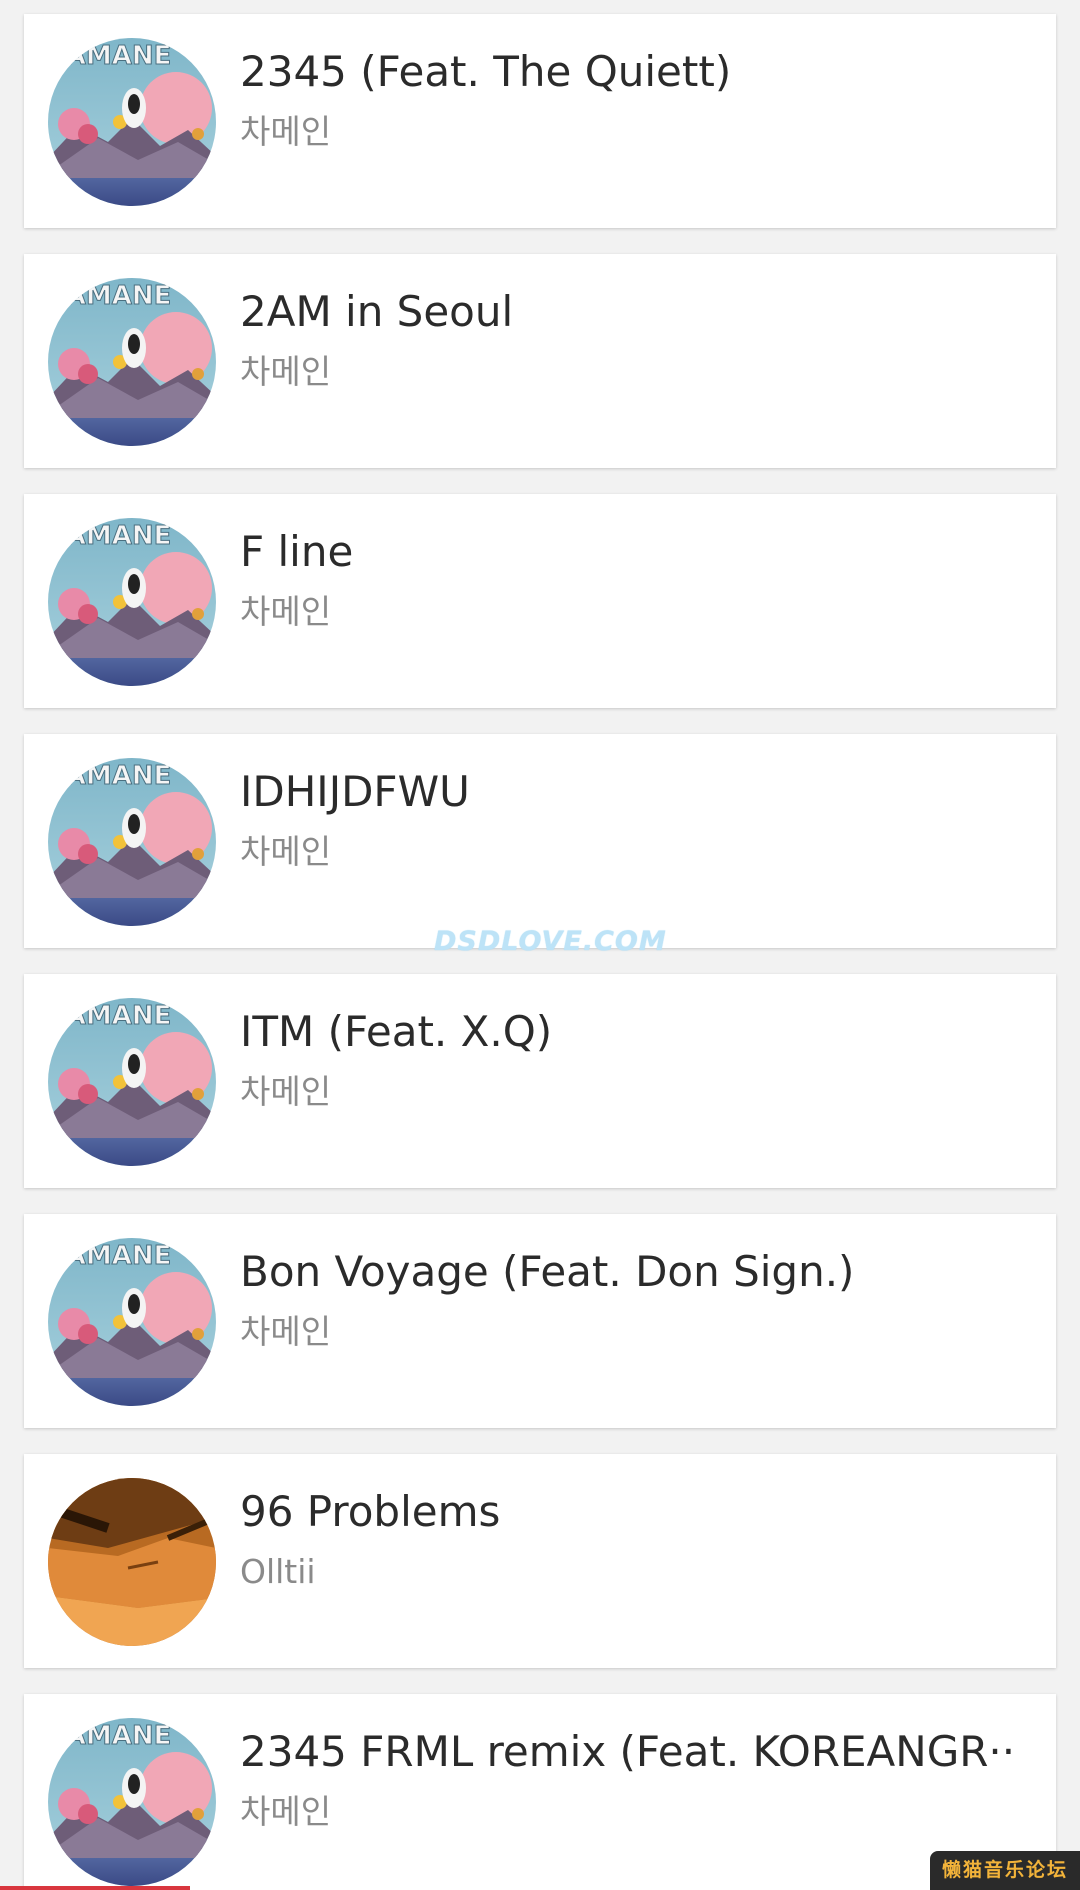 Image resolution: width=1080 pixels, height=1890 pixels. What do you see at coordinates (540, 361) in the screenshot?
I see `song-card: HAMANE 2AM in Seoul 차메인` at bounding box center [540, 361].